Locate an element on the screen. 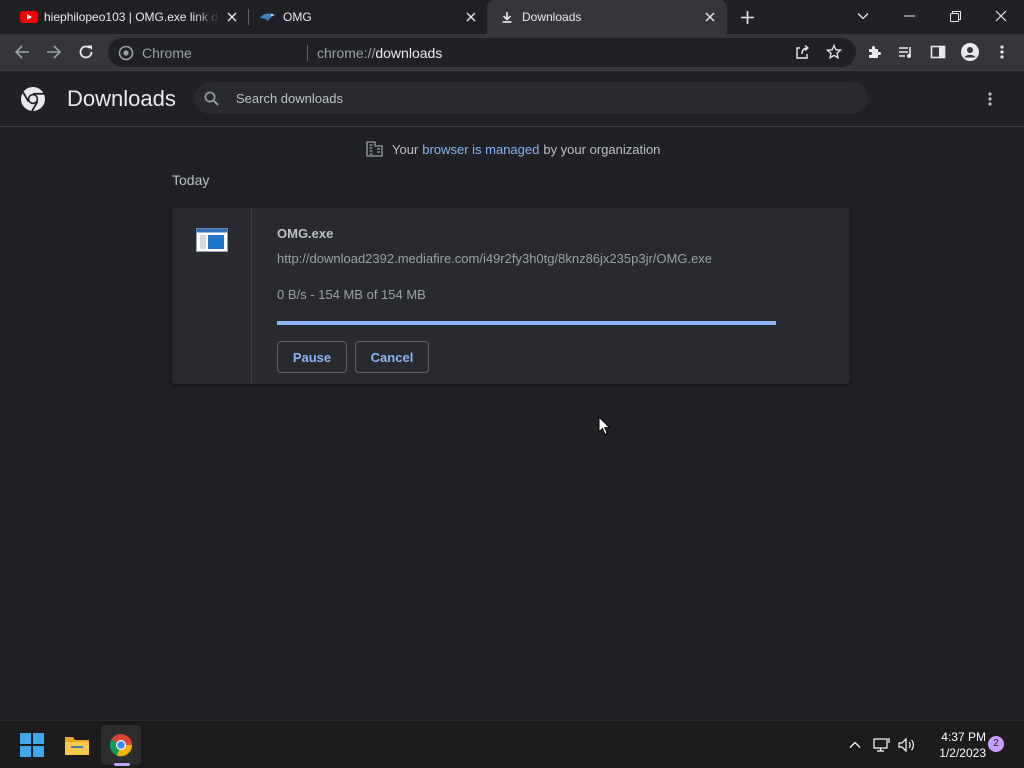 This screenshot has height=768, width=1024. page-title: Downloads is located at coordinates (121, 98).